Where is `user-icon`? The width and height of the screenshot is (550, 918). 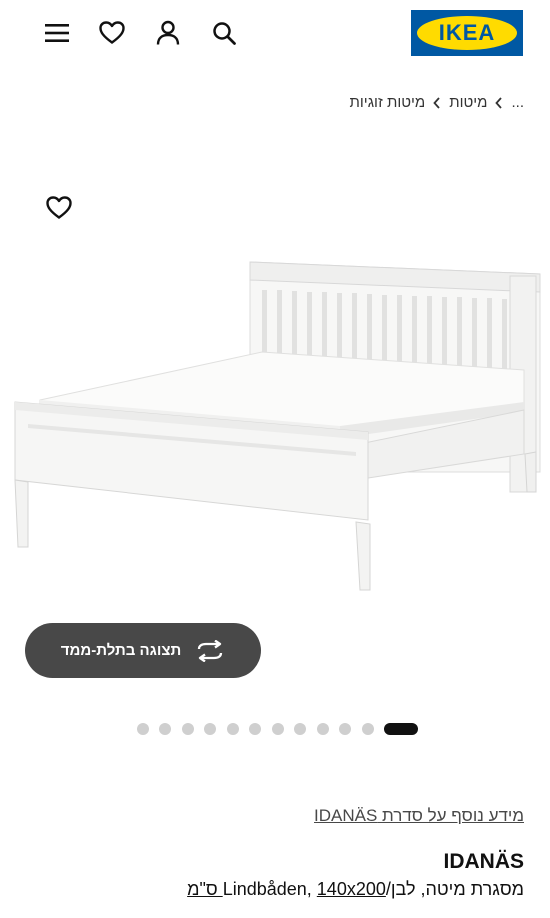
user-icon is located at coordinates (168, 33).